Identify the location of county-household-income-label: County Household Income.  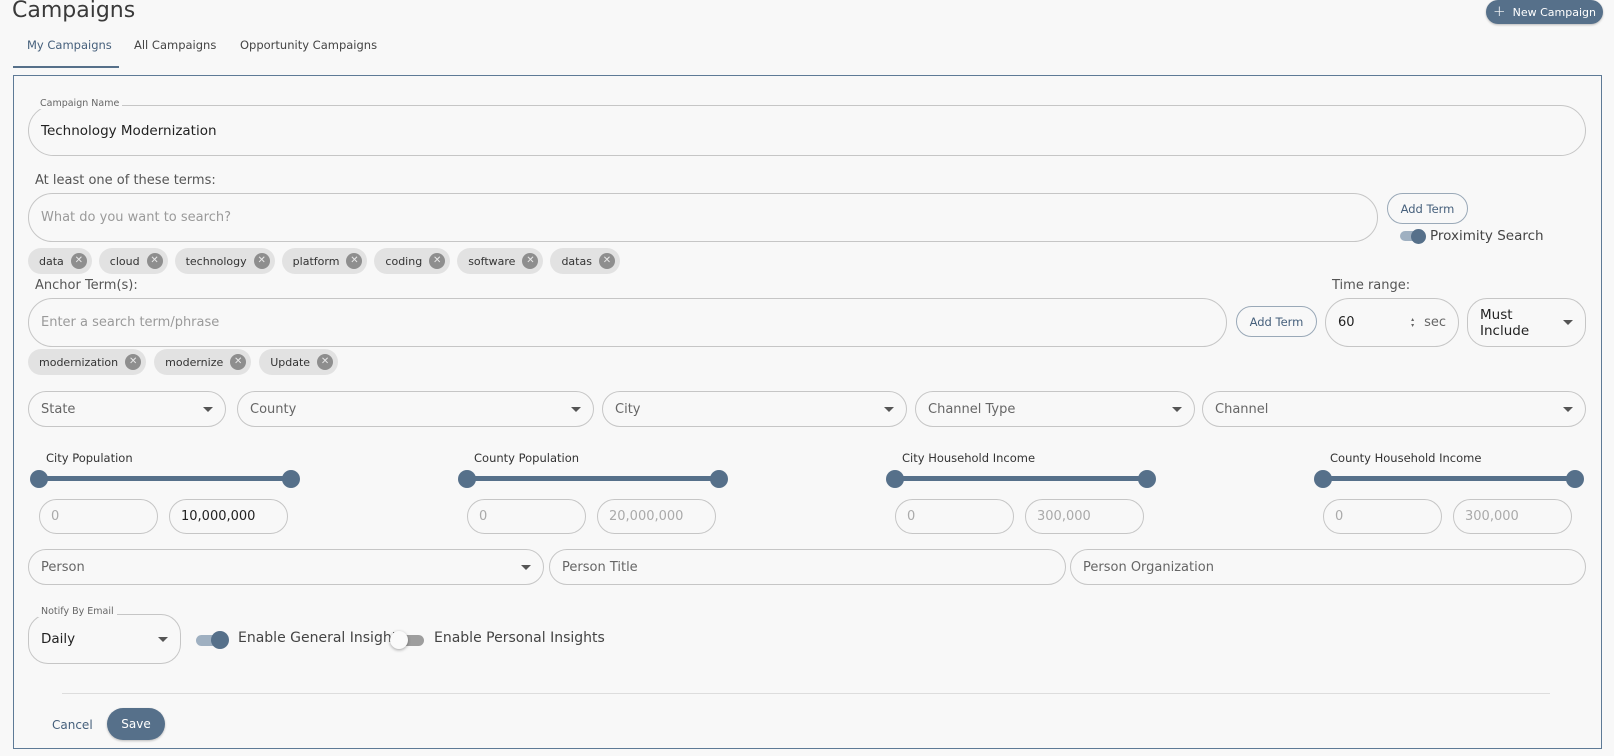
(1406, 458).